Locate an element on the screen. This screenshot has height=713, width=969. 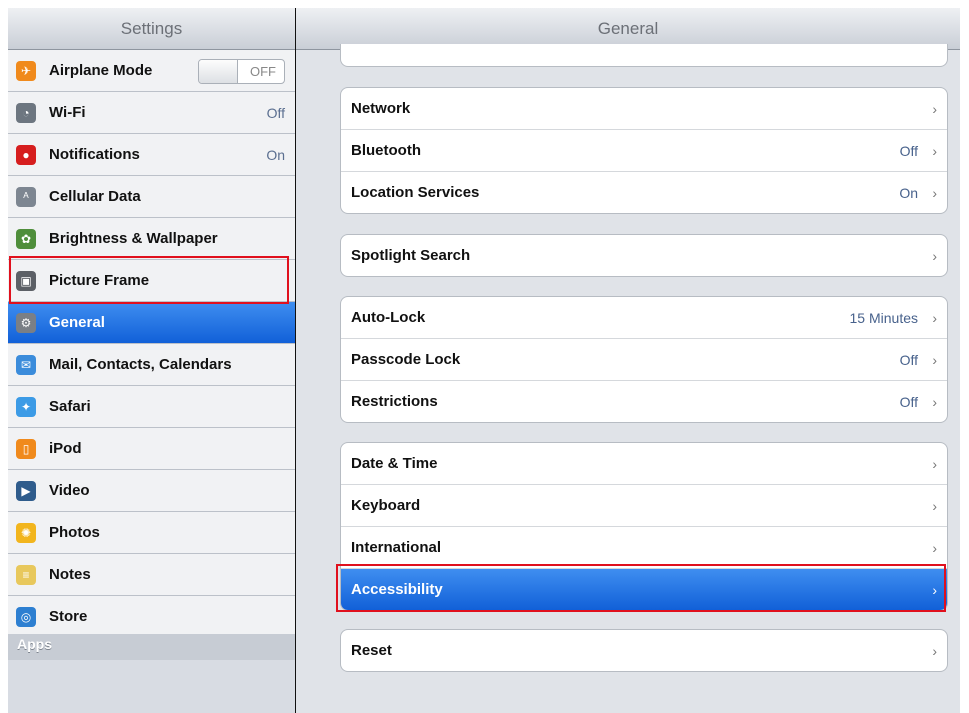
row-label: Keyboard is located at coordinates (386, 505).